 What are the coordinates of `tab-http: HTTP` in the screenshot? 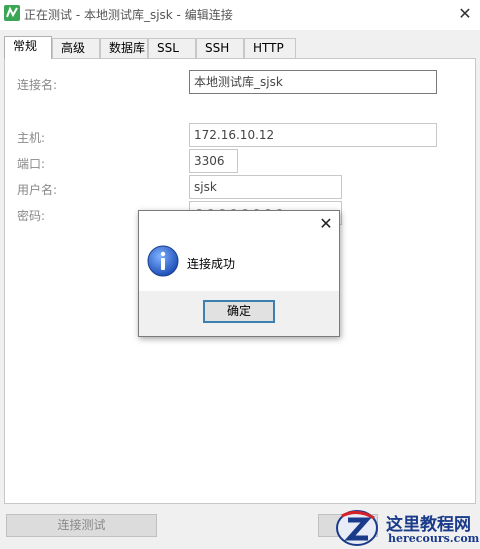 It's located at (270, 48).